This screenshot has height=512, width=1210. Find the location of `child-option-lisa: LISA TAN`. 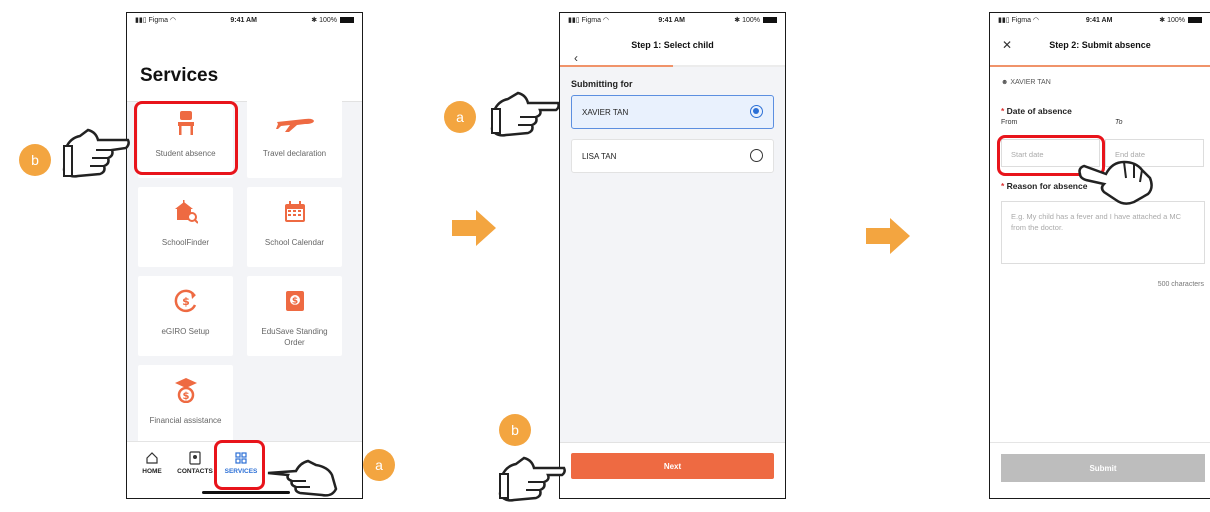

child-option-lisa: LISA TAN is located at coordinates (672, 156).